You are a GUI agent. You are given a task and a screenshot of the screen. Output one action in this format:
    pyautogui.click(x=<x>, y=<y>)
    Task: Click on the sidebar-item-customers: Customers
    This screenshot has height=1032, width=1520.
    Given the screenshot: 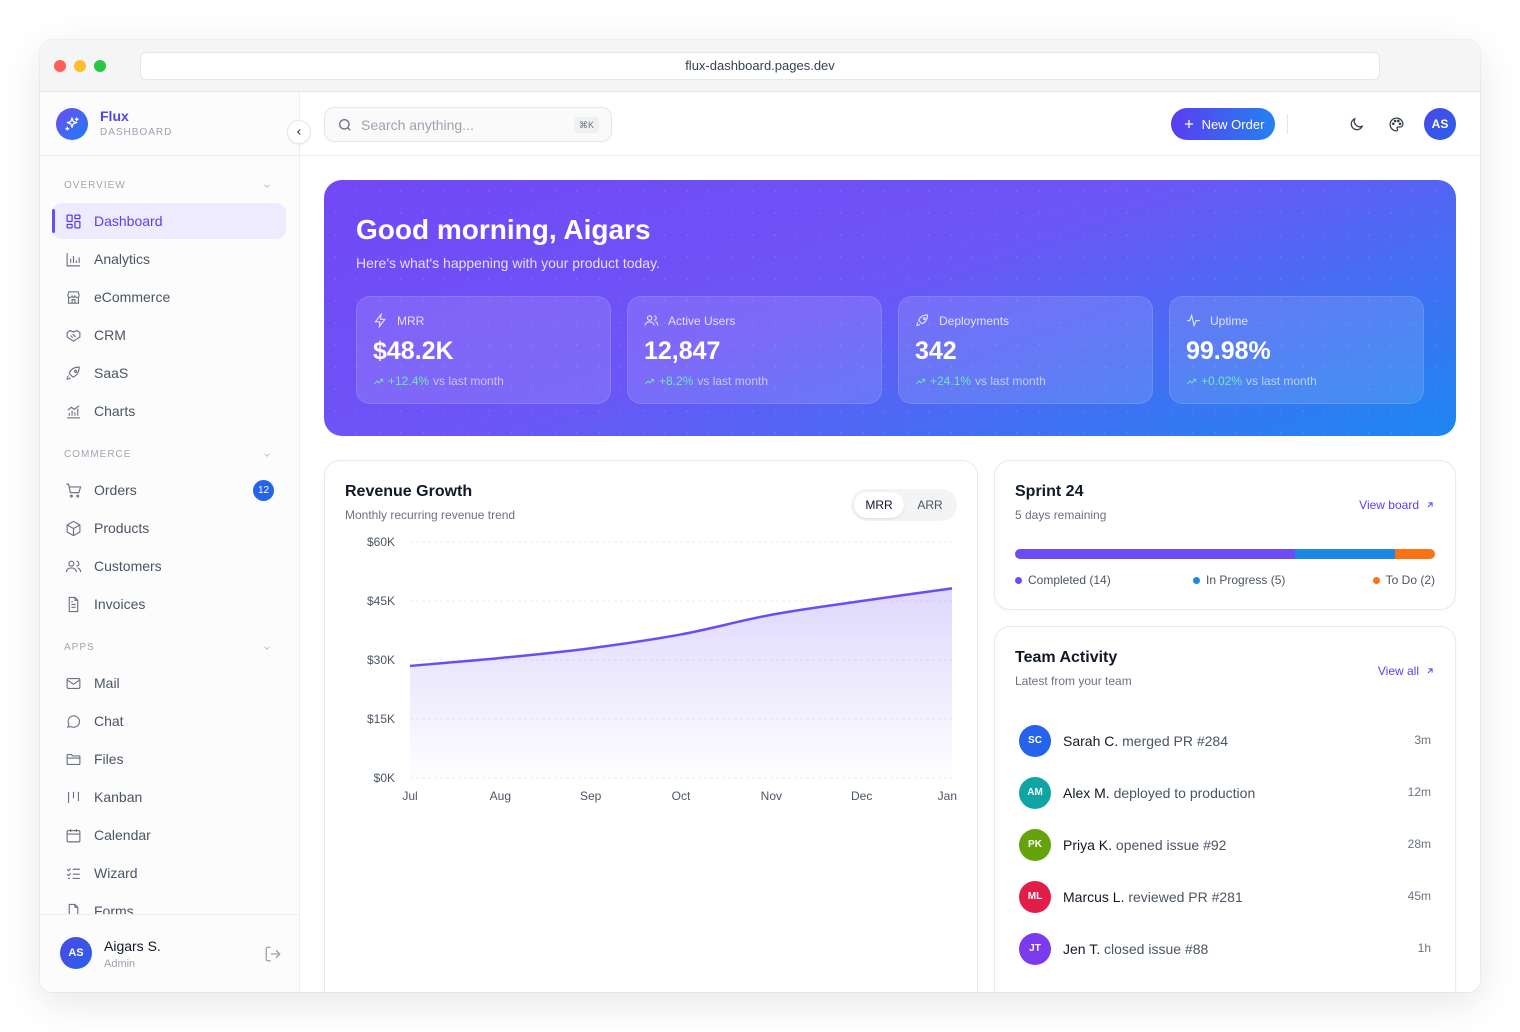 What is the action you would take?
    pyautogui.click(x=169, y=566)
    